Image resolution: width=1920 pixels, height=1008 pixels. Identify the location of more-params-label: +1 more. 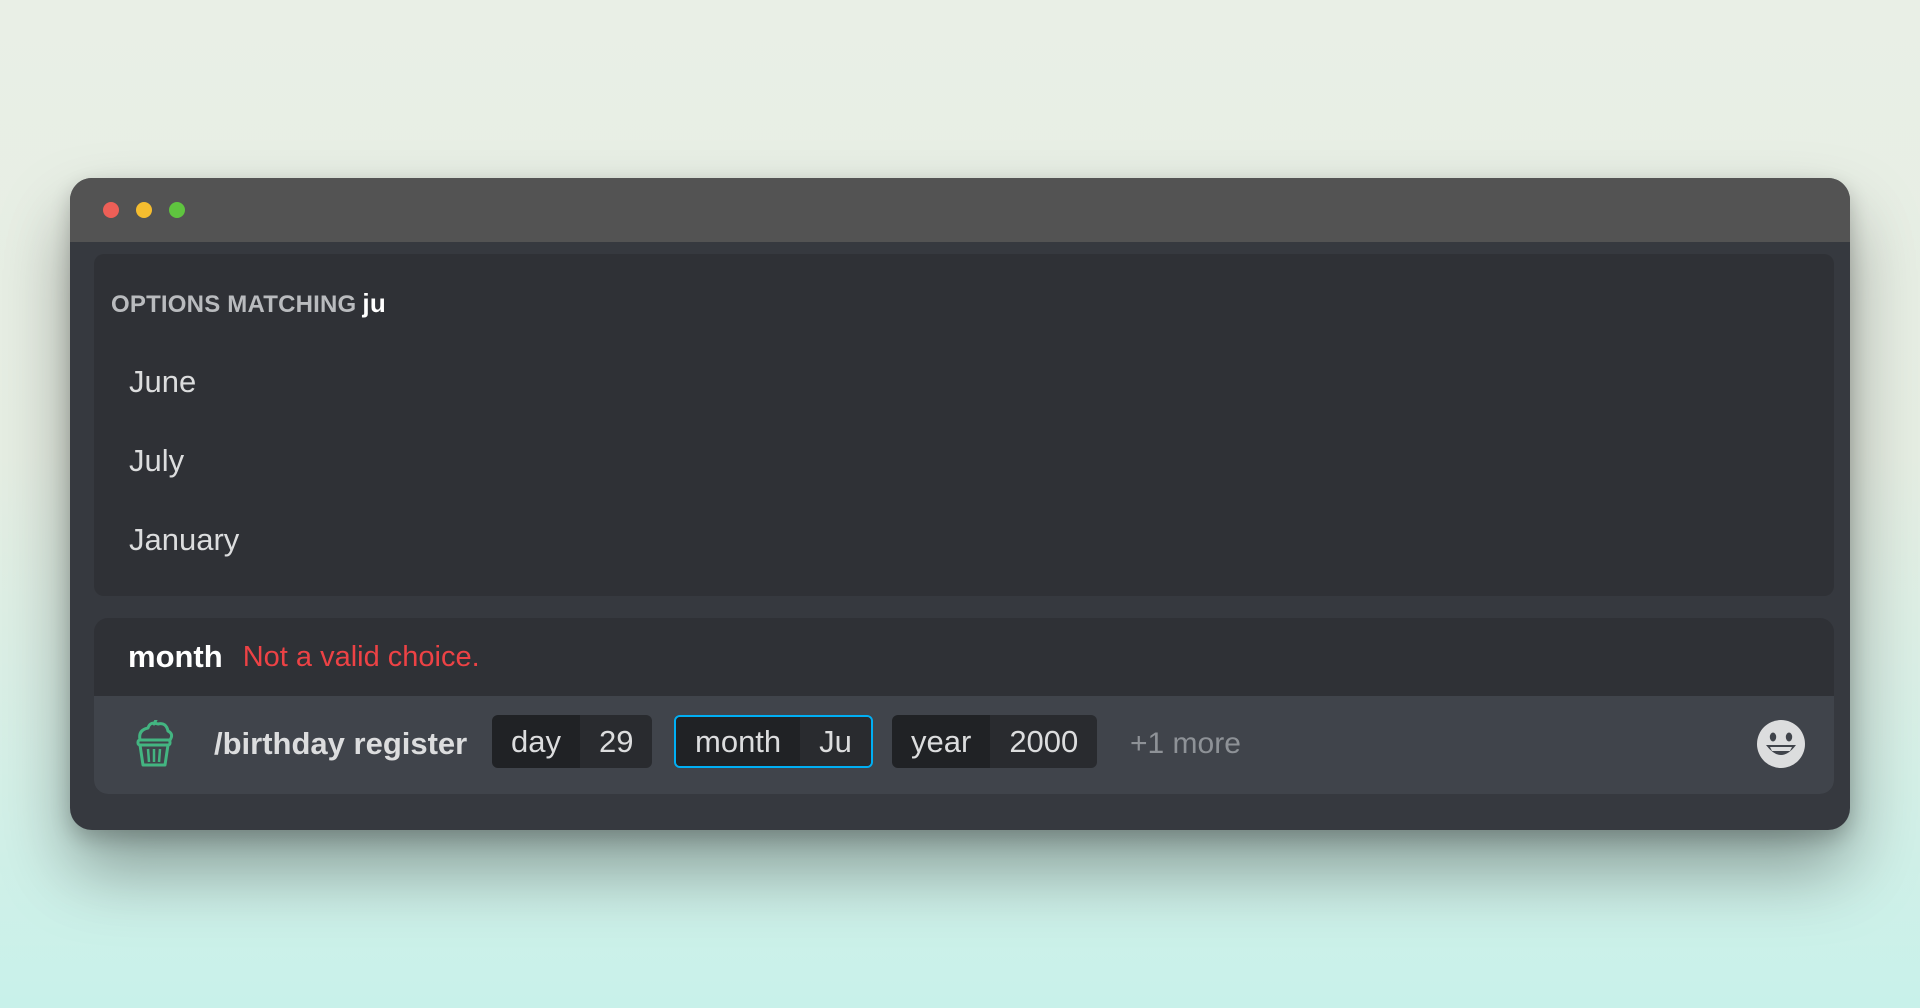
(1185, 744).